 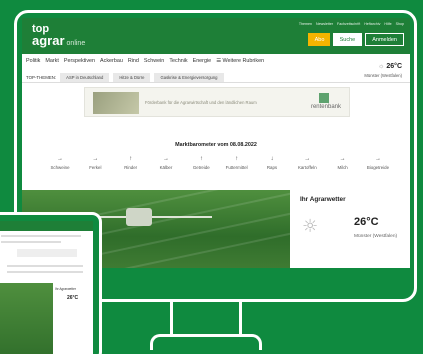 What do you see at coordinates (41, 236) in the screenshot?
I see `tablet-nav-line` at bounding box center [41, 236].